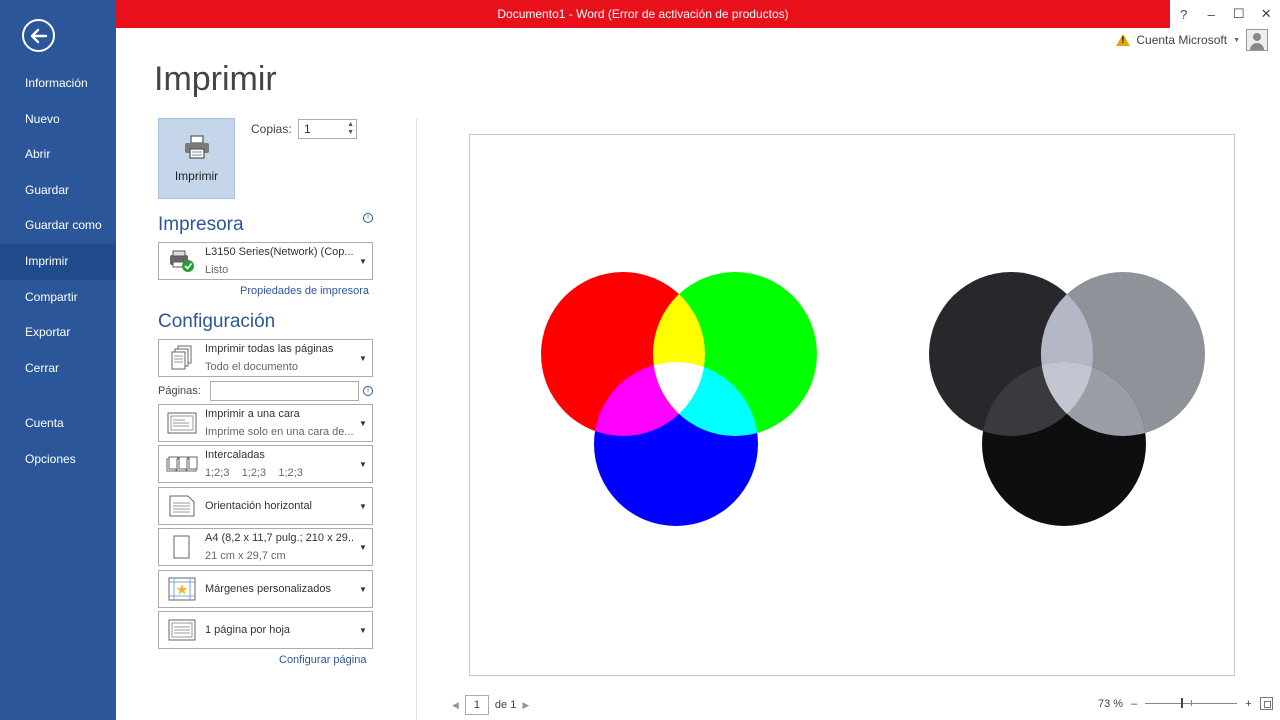  What do you see at coordinates (525, 705) in the screenshot?
I see `next-page-icon: ▶` at bounding box center [525, 705].